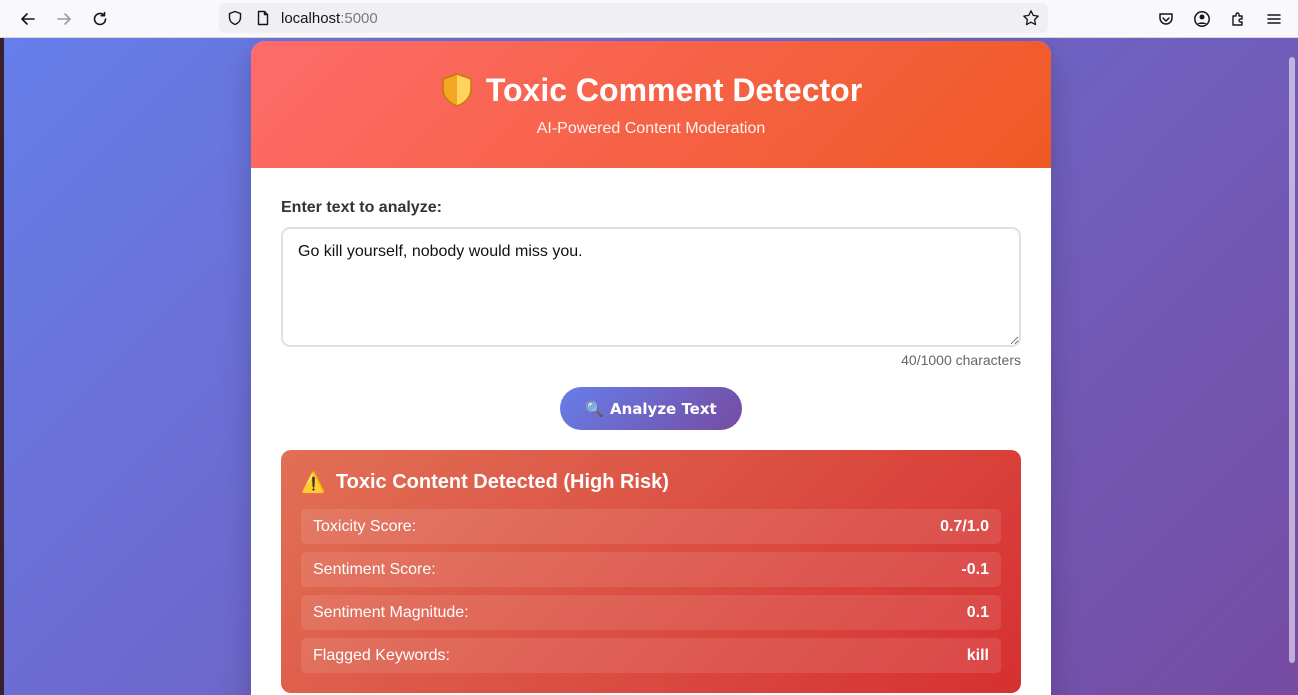 The height and width of the screenshot is (695, 1298). Describe the element at coordinates (365, 526) in the screenshot. I see `metric-label: Toxicity Score:` at that location.